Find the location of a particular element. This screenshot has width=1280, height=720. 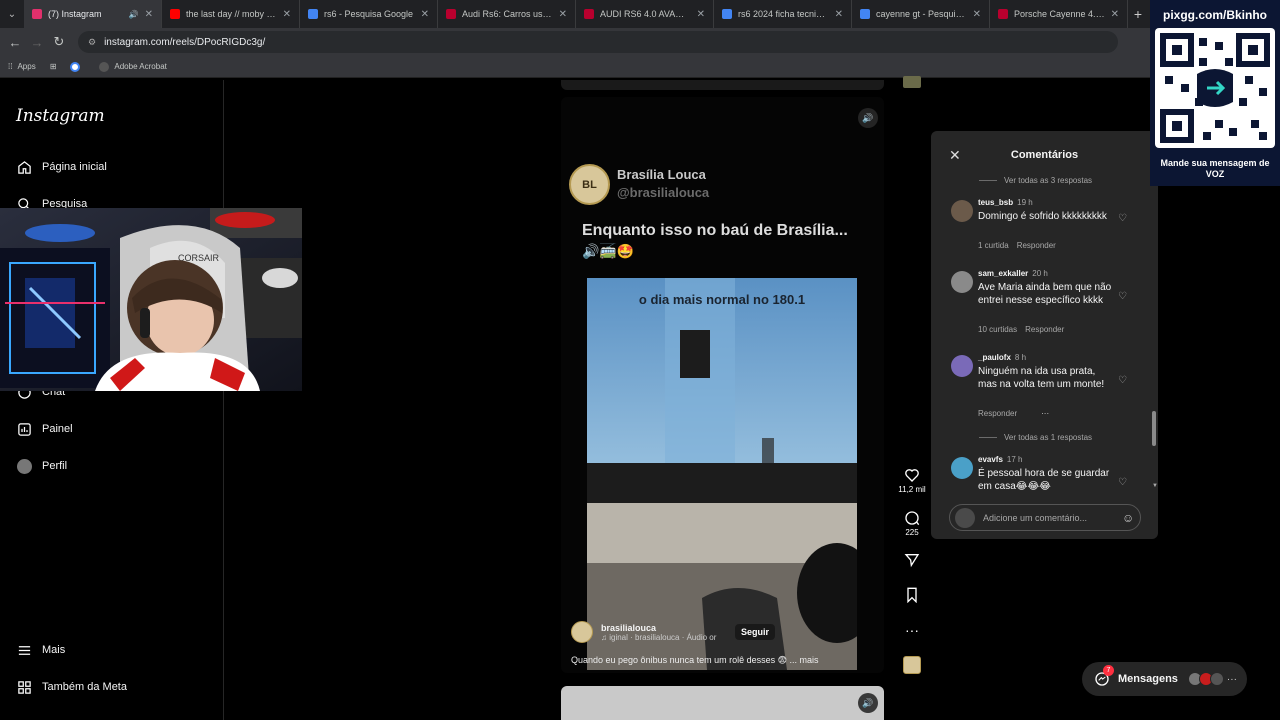

forward-button: → is located at coordinates (37, 42).